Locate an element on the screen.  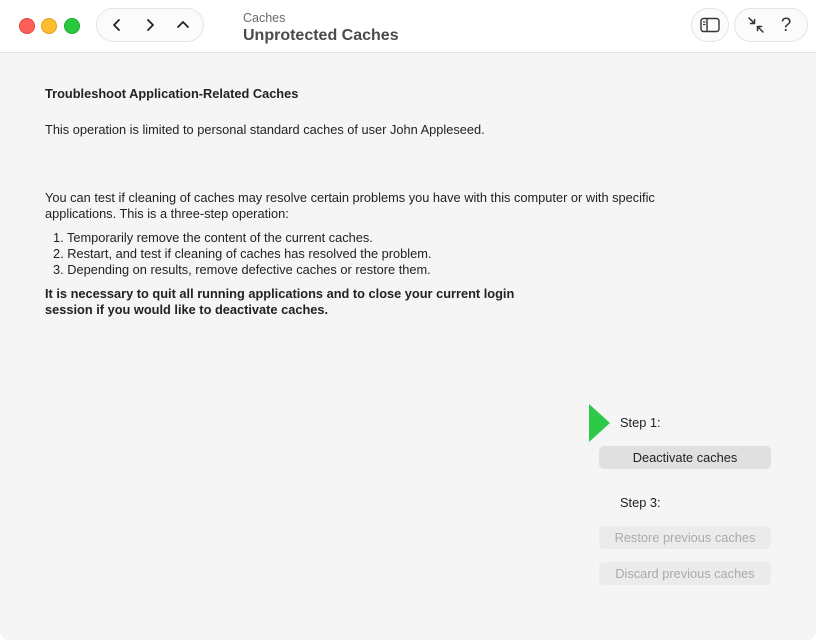
help-icon: ? is located at coordinates (786, 25).